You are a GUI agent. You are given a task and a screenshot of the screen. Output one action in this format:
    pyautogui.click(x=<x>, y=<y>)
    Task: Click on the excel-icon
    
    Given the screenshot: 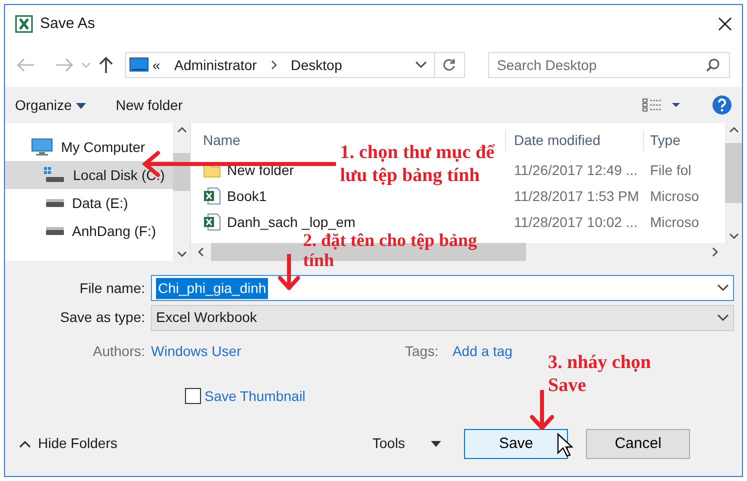 What is the action you would take?
    pyautogui.click(x=24, y=24)
    